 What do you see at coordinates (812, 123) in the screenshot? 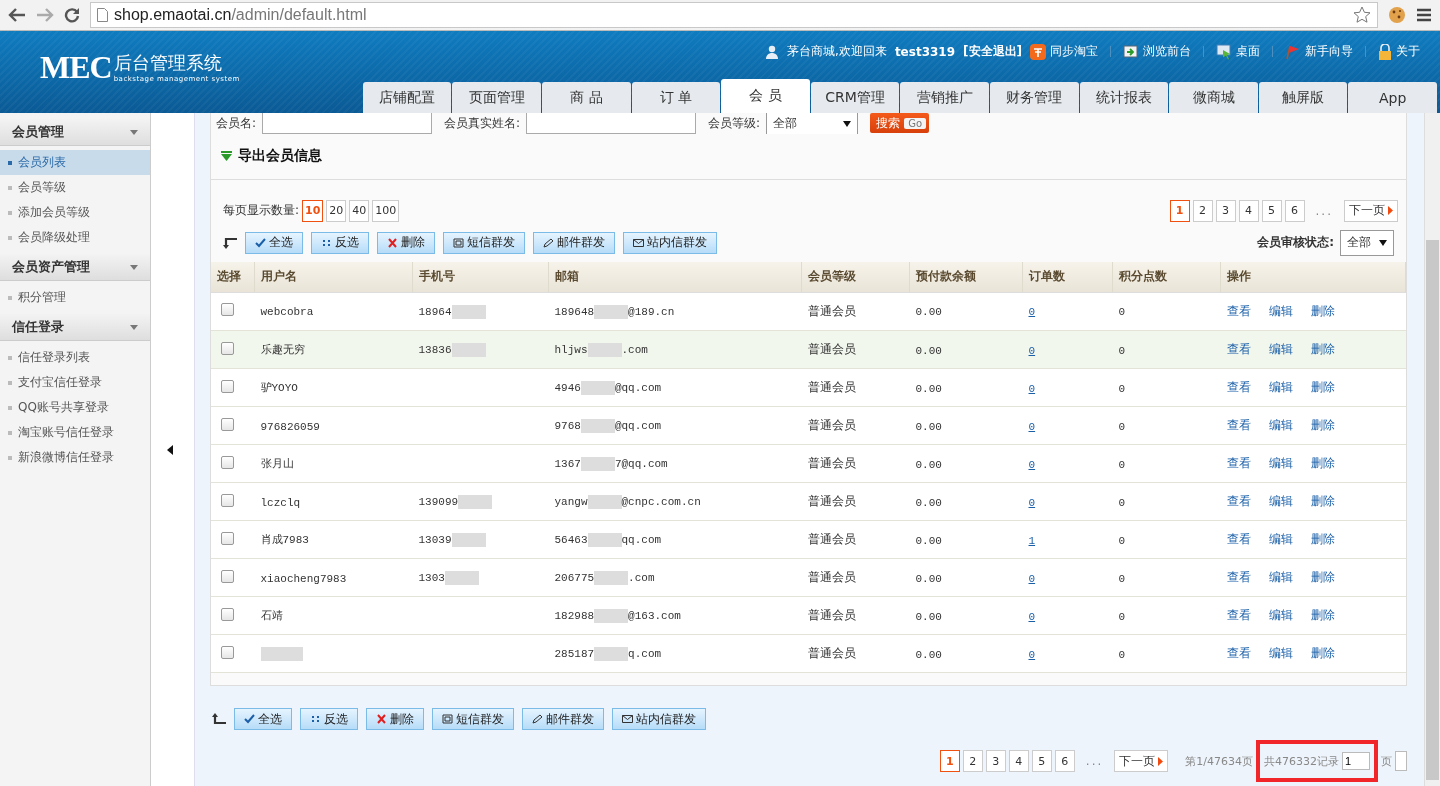
I see `level-select: 全部` at bounding box center [812, 123].